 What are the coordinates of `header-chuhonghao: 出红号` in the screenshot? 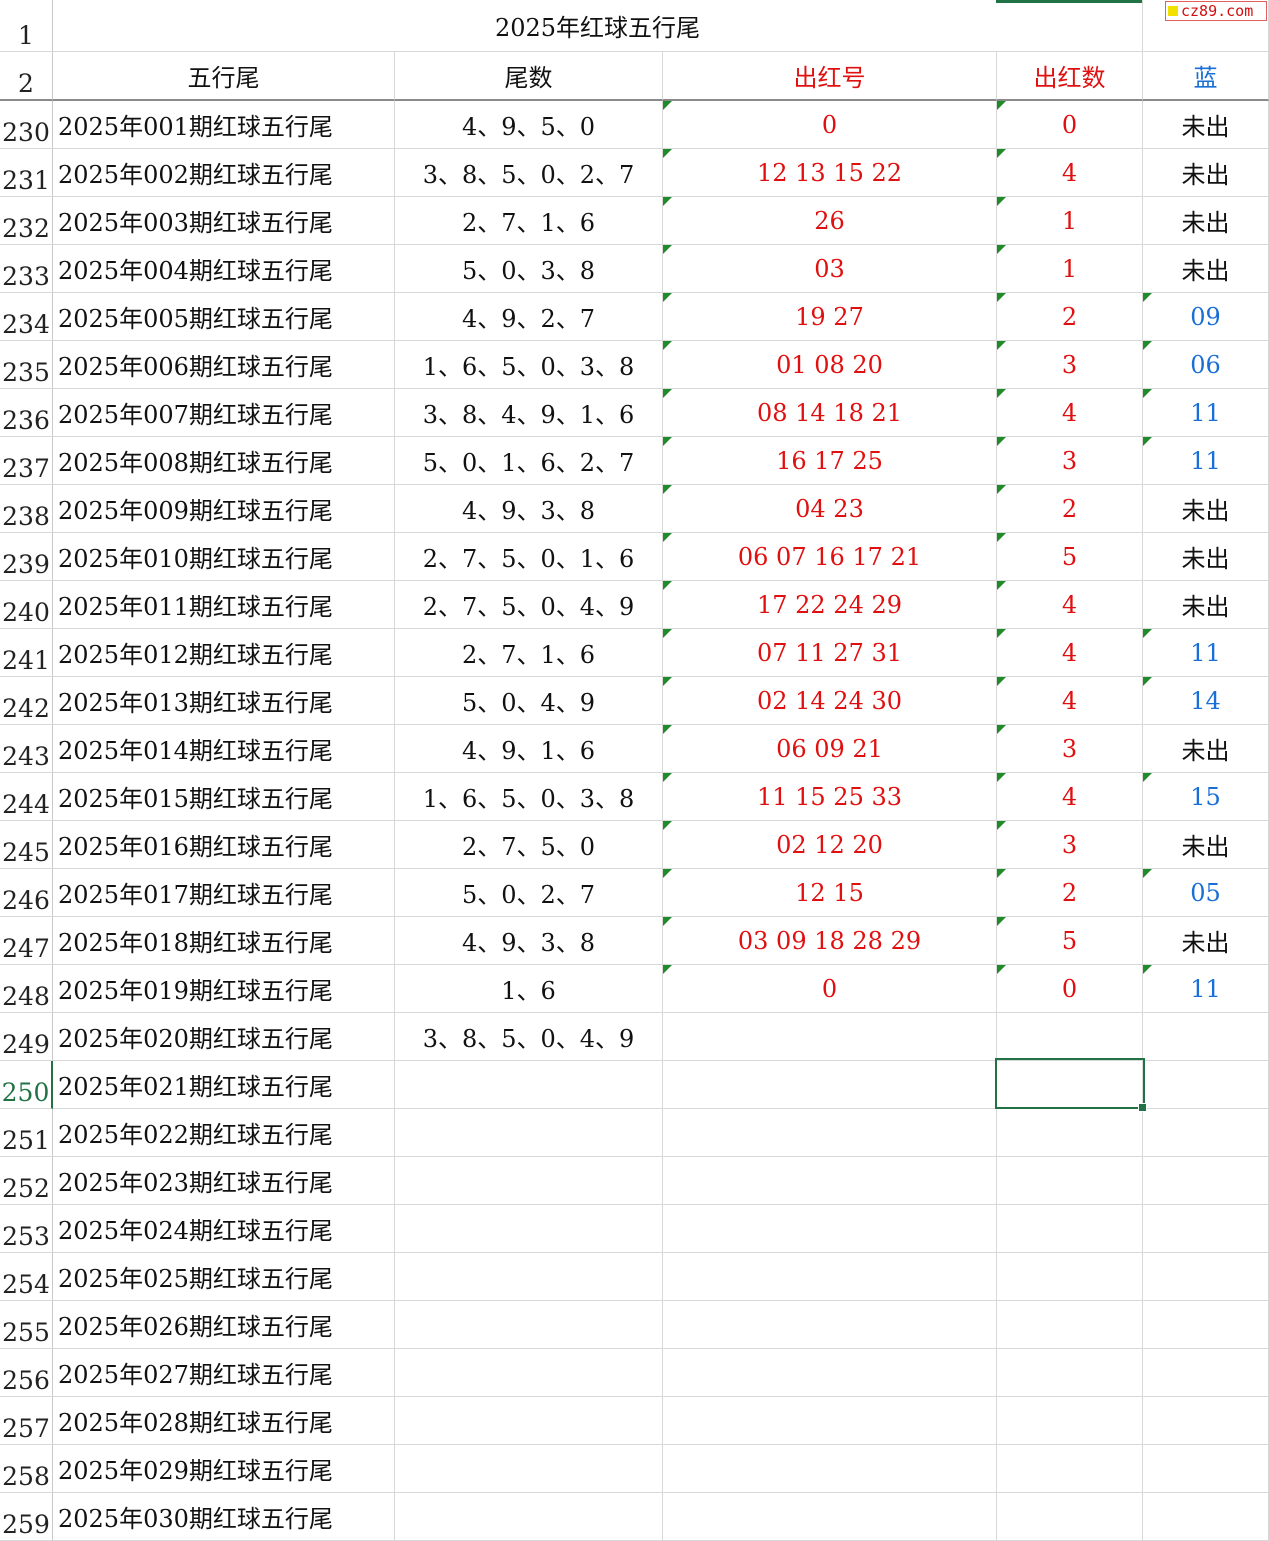 It's located at (830, 76).